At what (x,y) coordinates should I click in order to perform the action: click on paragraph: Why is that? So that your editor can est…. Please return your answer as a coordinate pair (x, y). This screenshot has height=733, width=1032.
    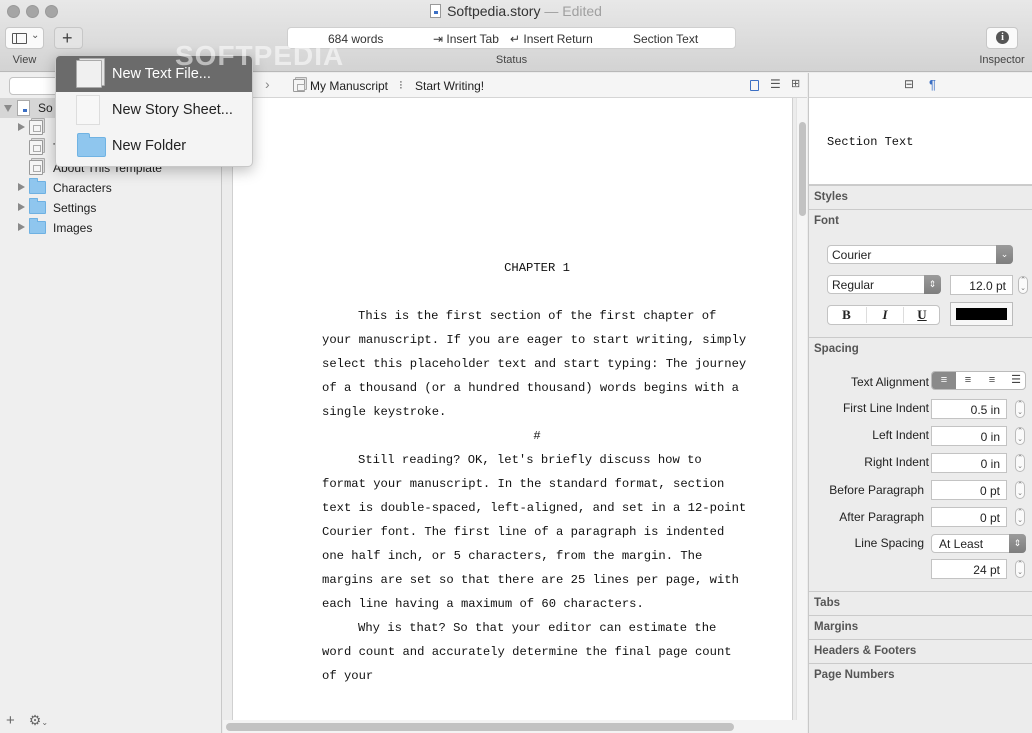
    Looking at the image, I should click on (537, 652).